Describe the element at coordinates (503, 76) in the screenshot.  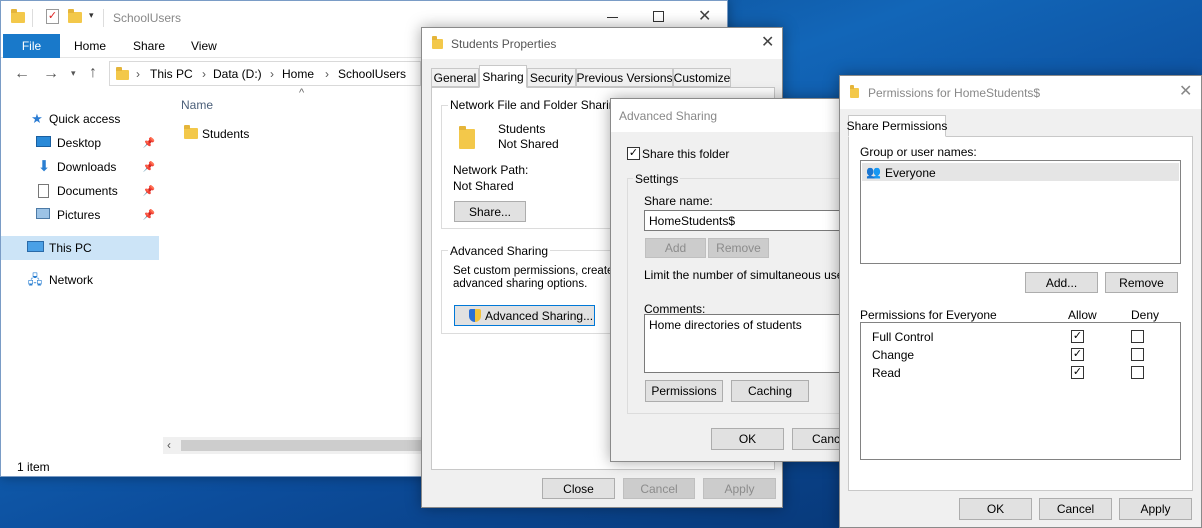
I see `tab-sharing: Sharing` at that location.